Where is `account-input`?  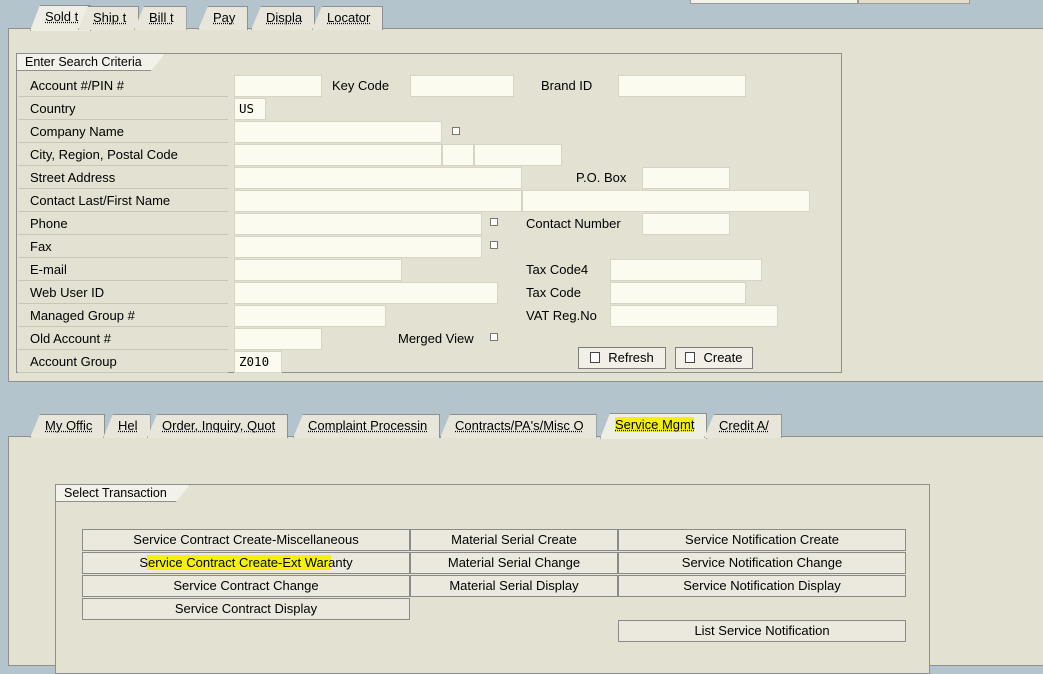
account-input is located at coordinates (278, 86).